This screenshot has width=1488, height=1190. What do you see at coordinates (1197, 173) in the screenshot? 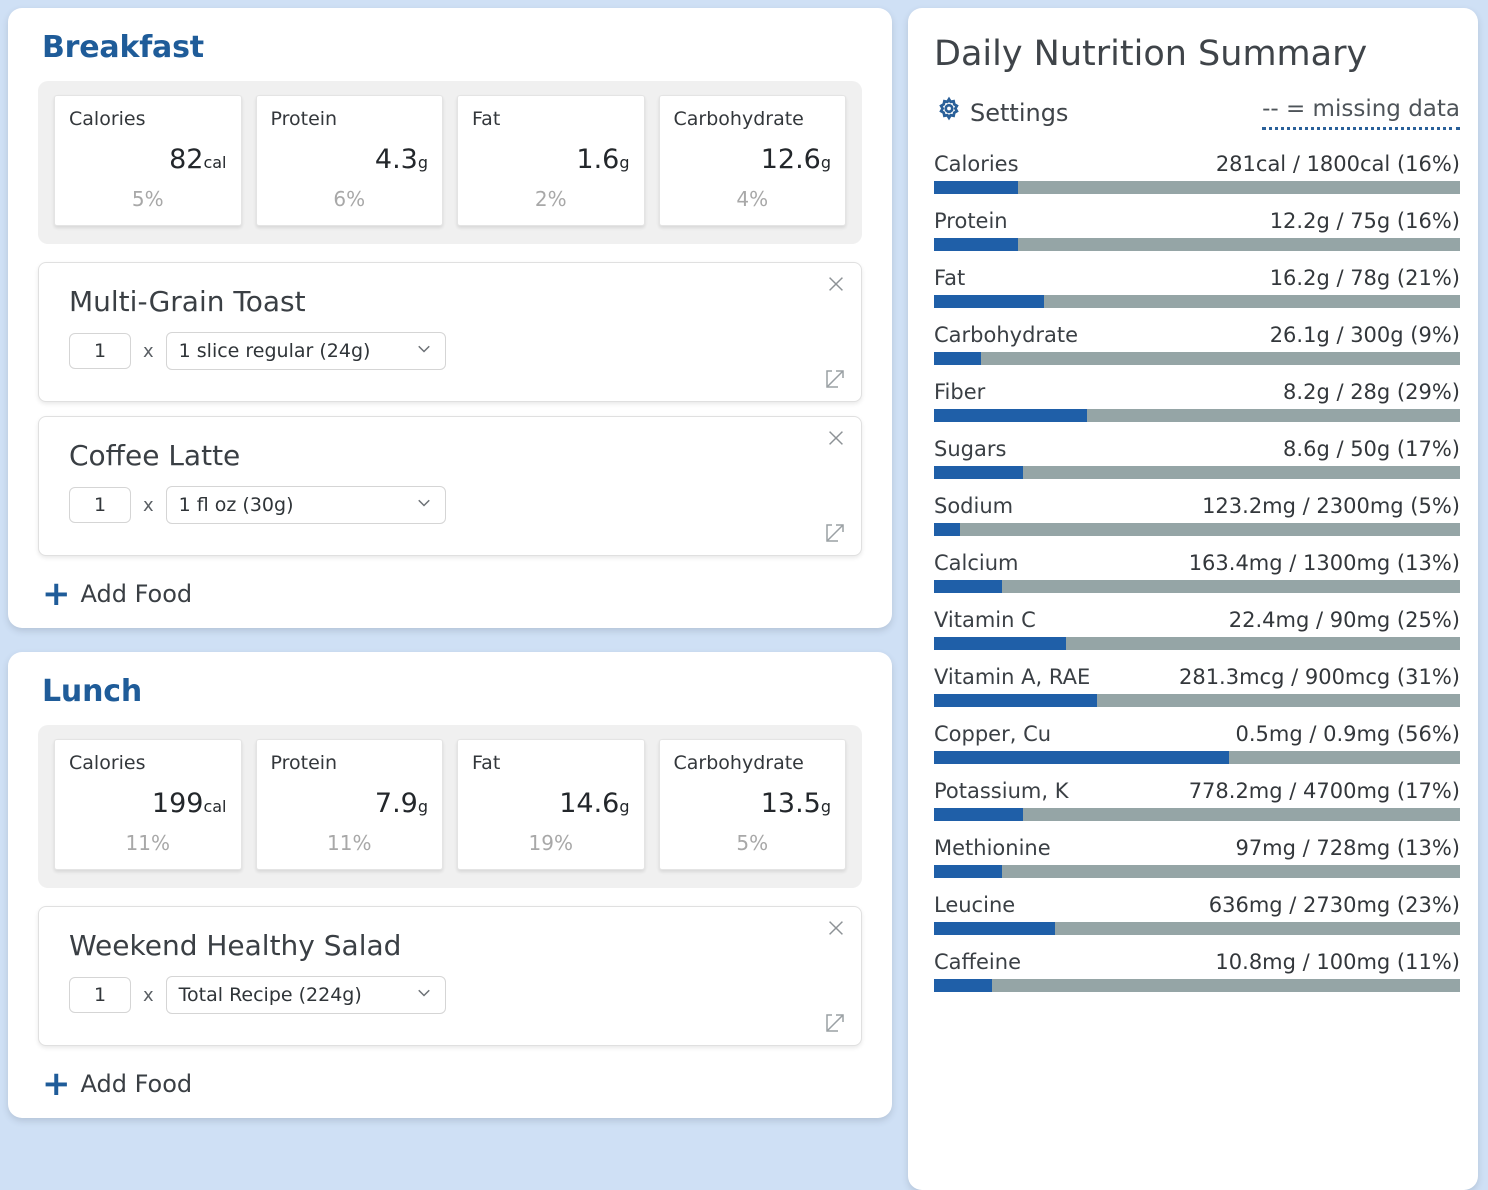
I see `nutrient-row: Calories 281cal / 1800cal (16%)` at bounding box center [1197, 173].